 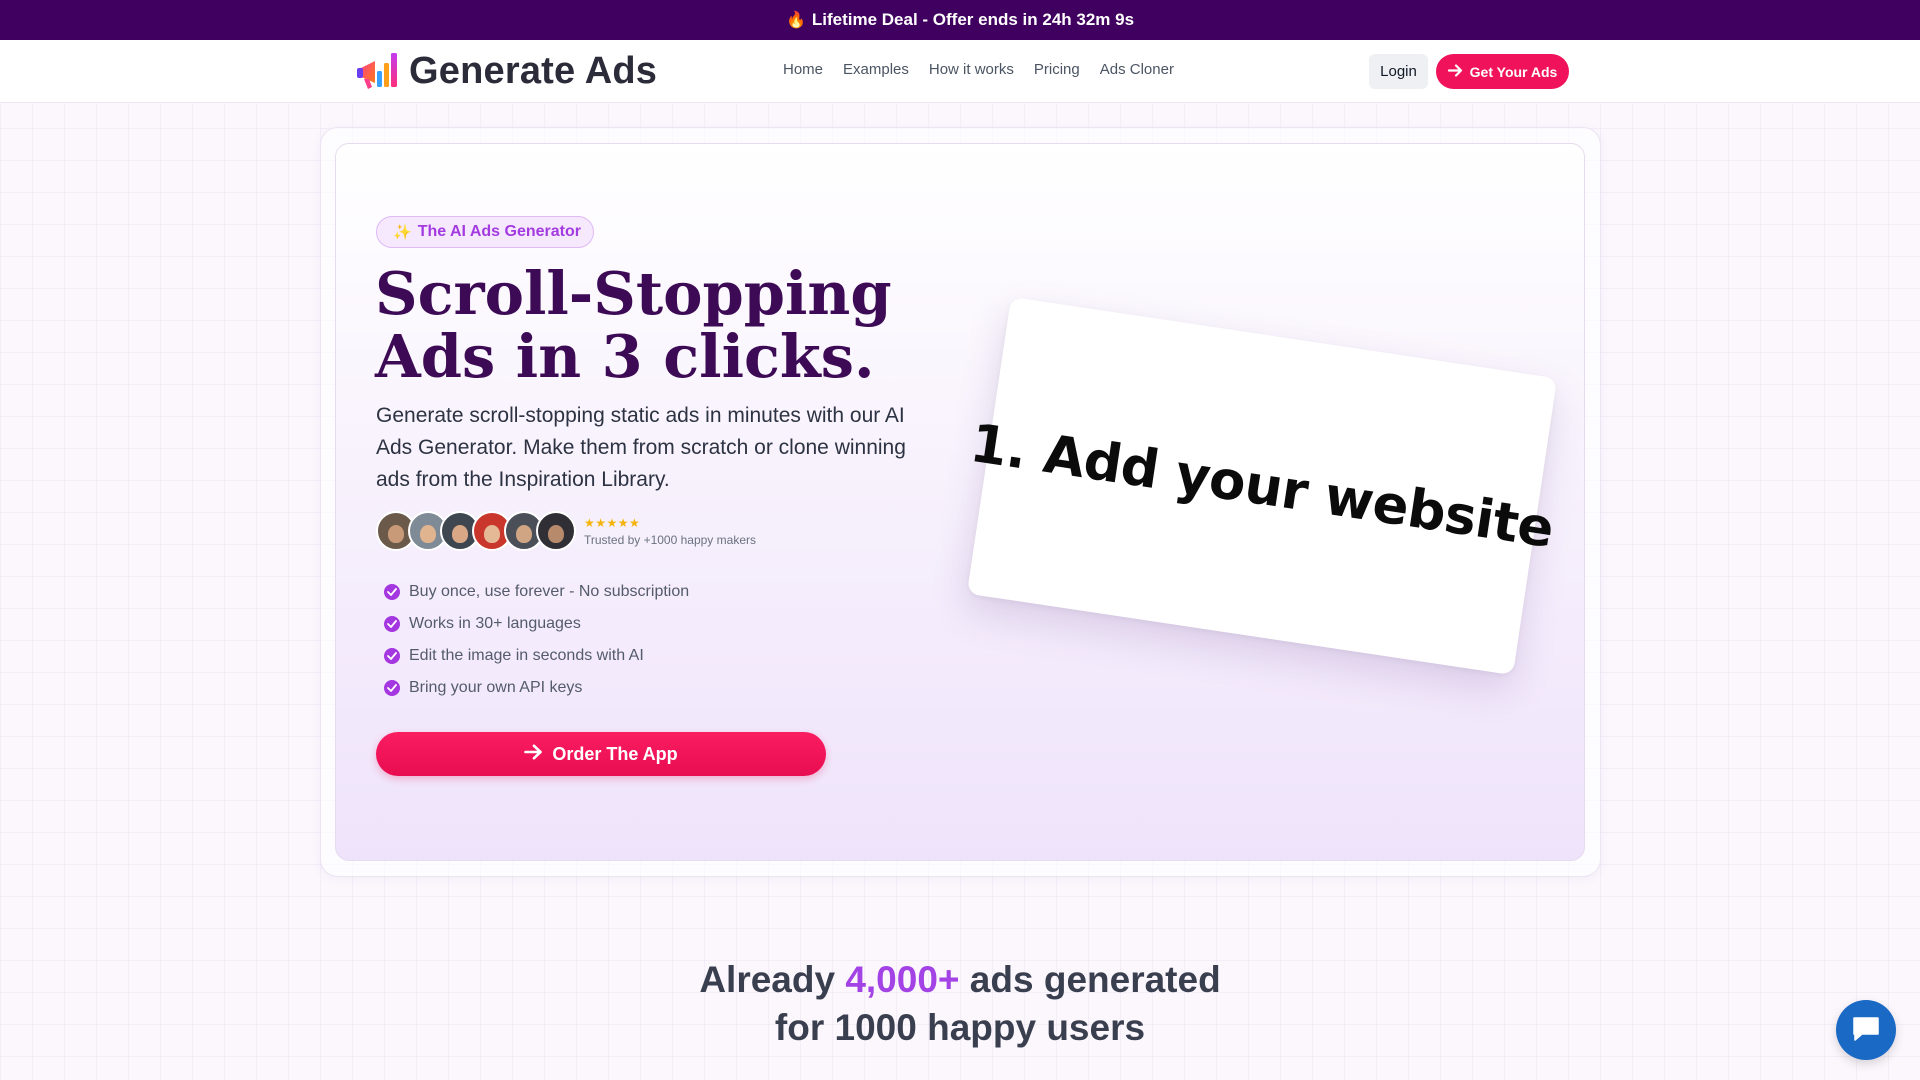 I want to click on headline-line-2: Ads in 3 clicks., so click(x=625, y=356).